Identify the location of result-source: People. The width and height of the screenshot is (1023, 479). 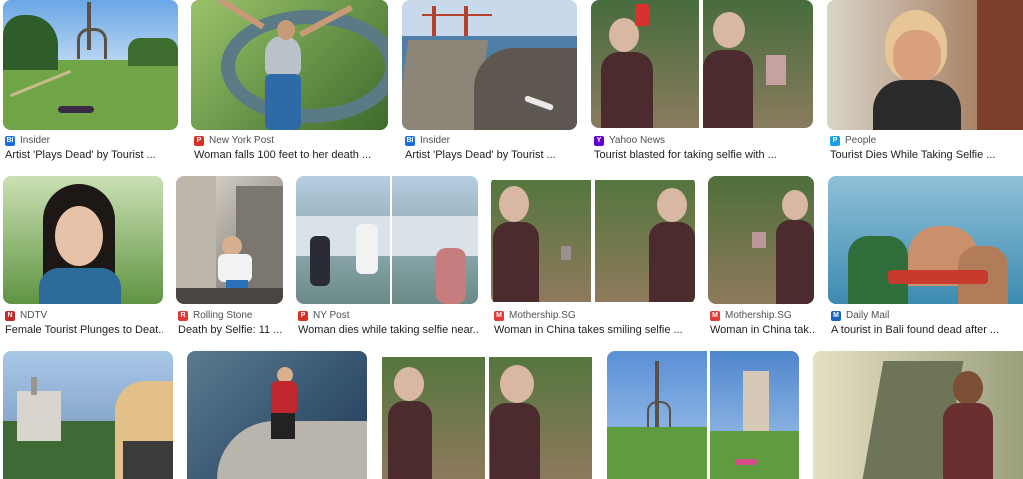
(860, 140).